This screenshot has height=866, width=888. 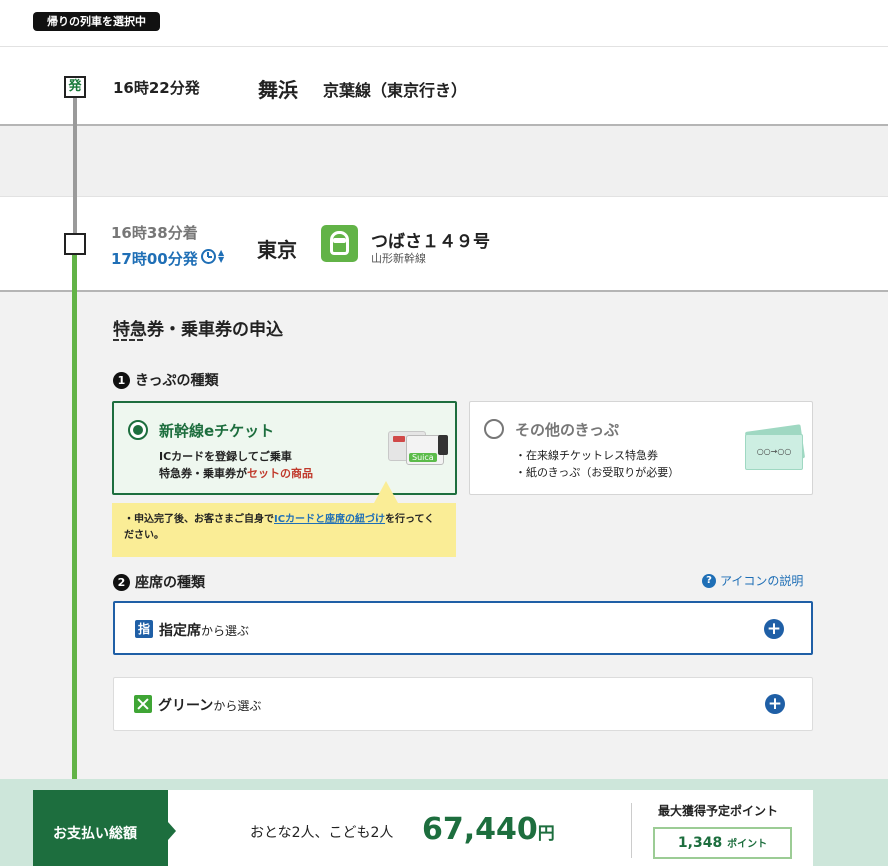 I want to click on transfer-gap, so click(x=444, y=161).